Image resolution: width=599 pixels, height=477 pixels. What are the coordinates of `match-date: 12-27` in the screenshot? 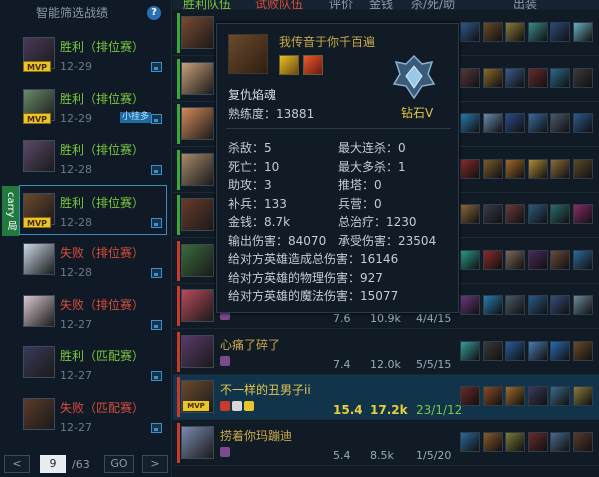 It's located at (76, 427).